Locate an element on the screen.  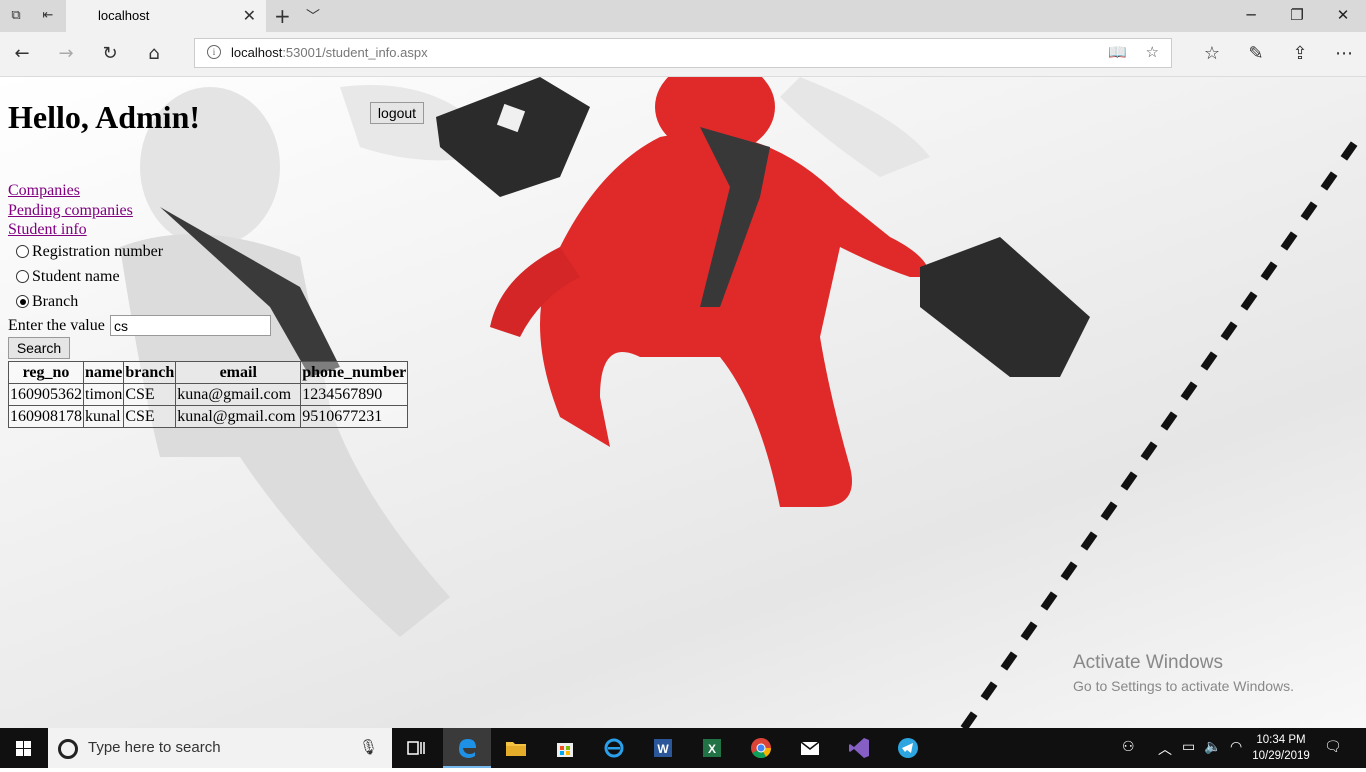
table-cell: 1234567890 is located at coordinates (354, 394).